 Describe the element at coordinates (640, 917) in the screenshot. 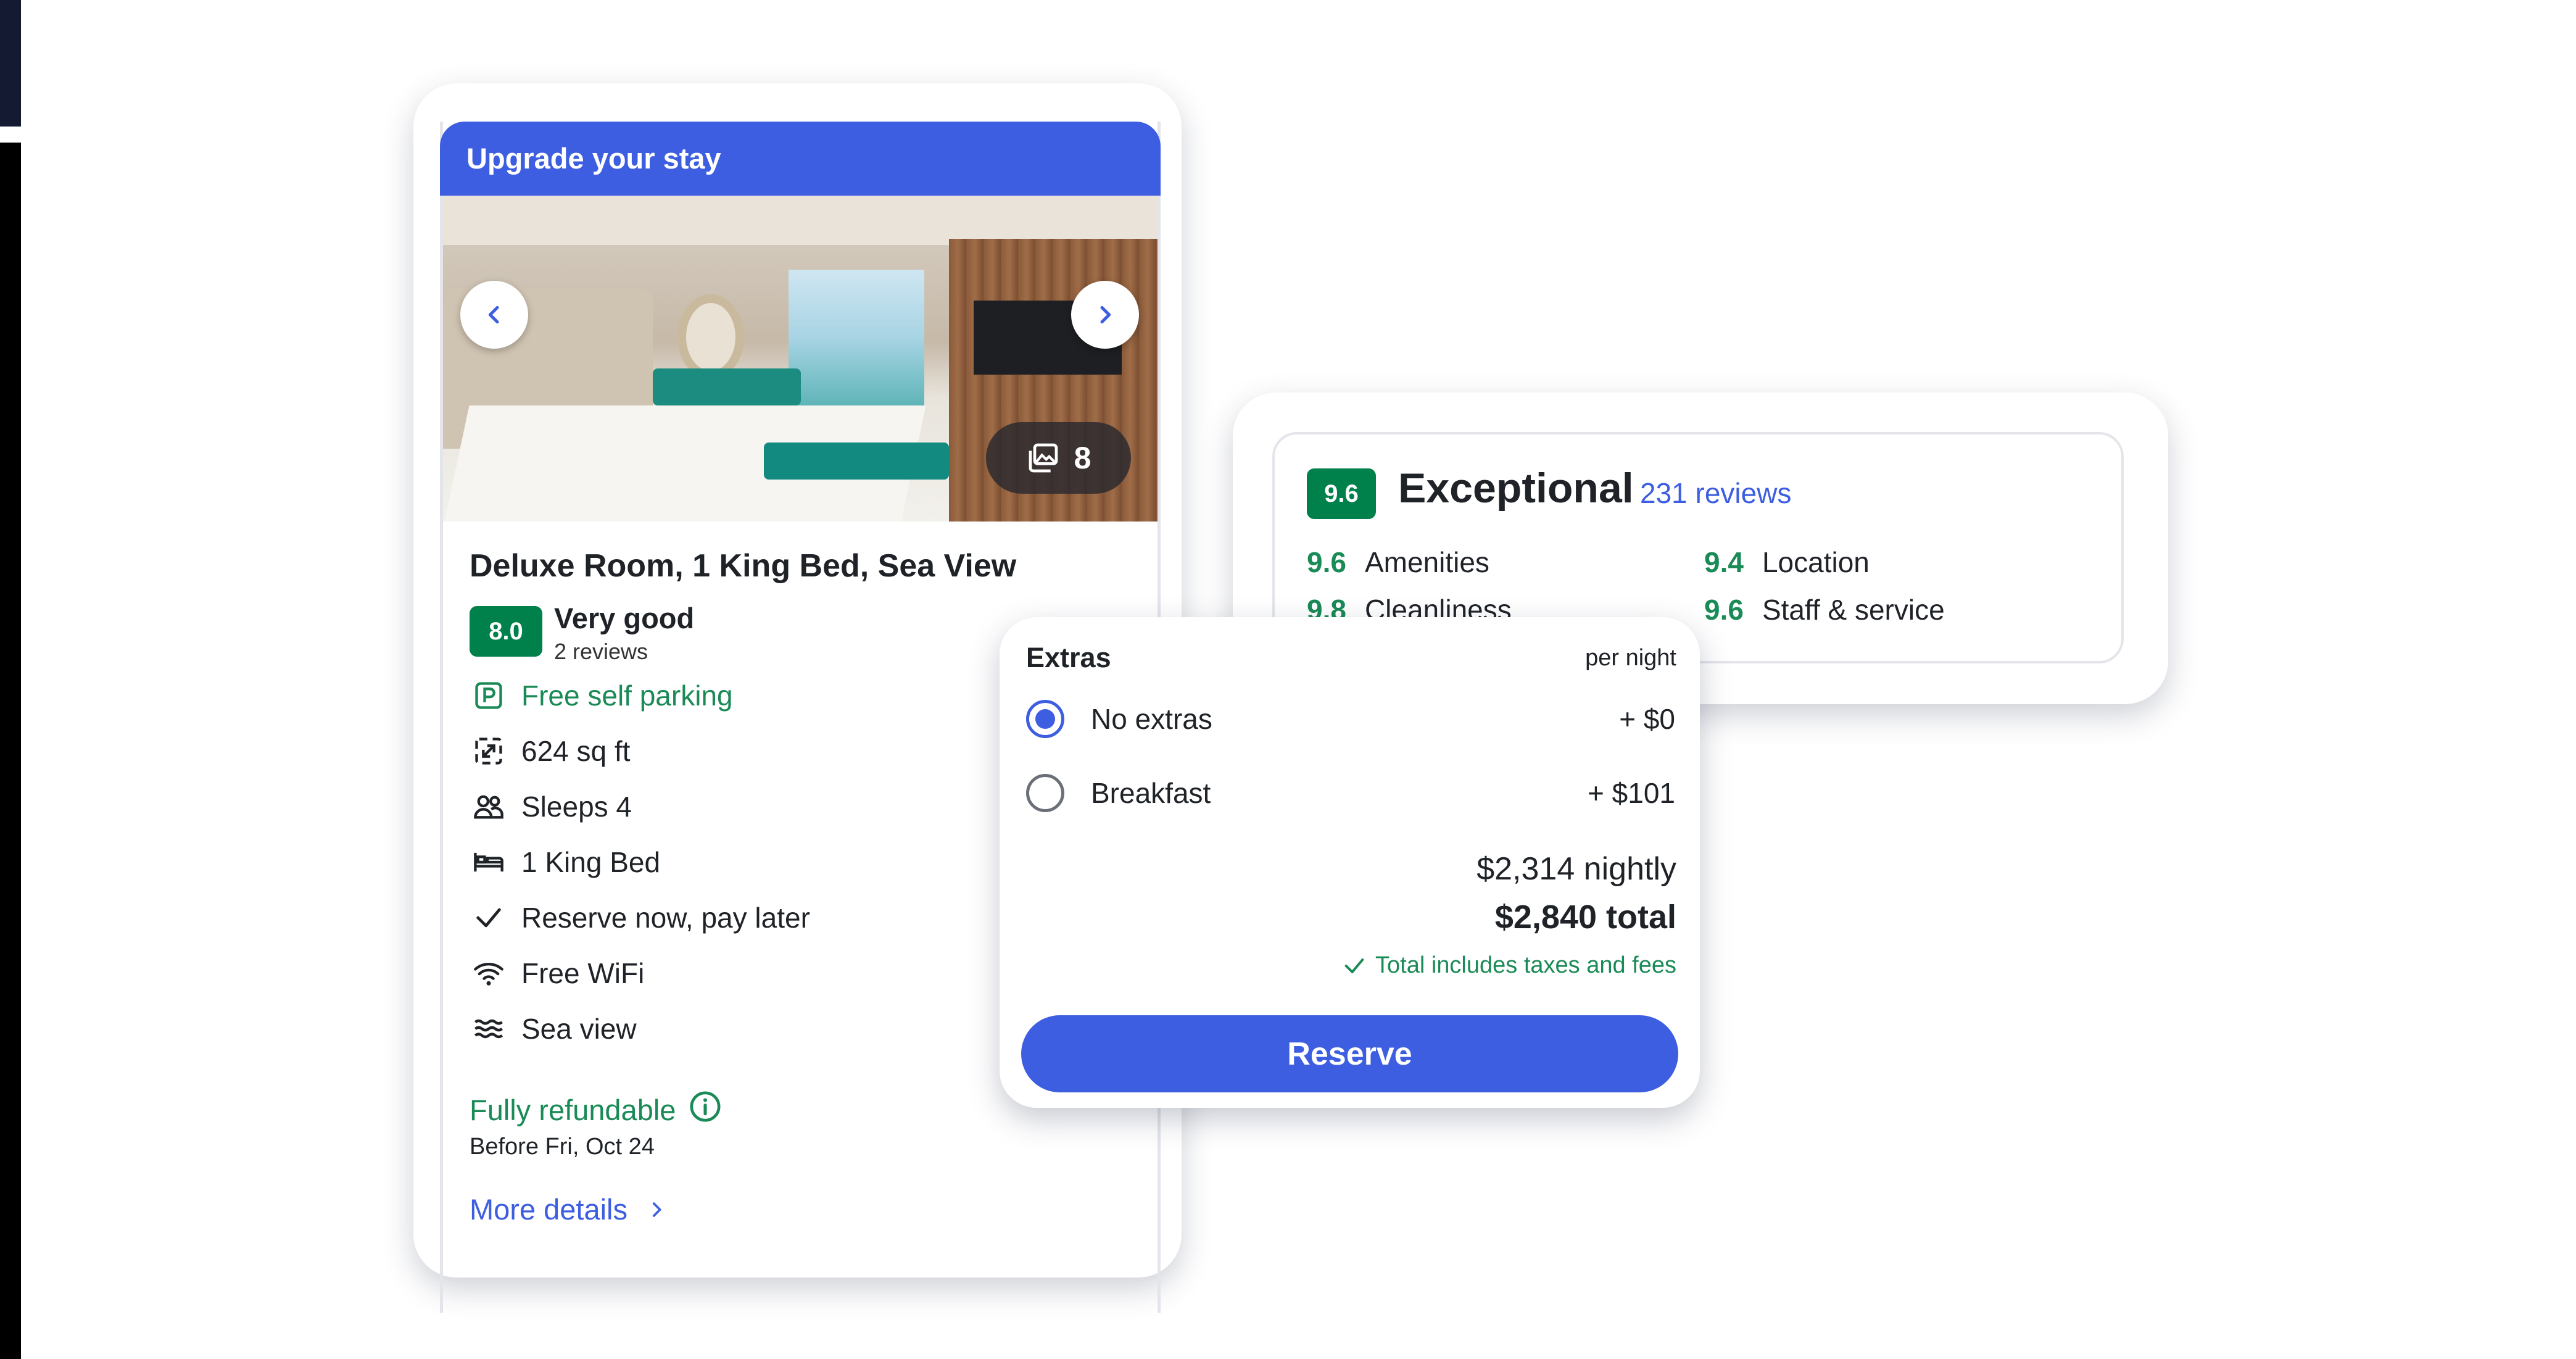

I see `amenity-pay-later: Reserve now, pay later` at that location.